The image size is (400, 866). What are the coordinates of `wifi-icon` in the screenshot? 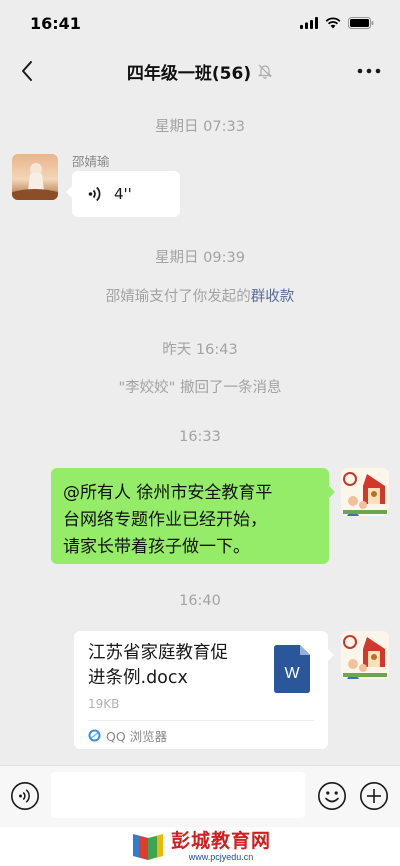 It's located at (333, 23).